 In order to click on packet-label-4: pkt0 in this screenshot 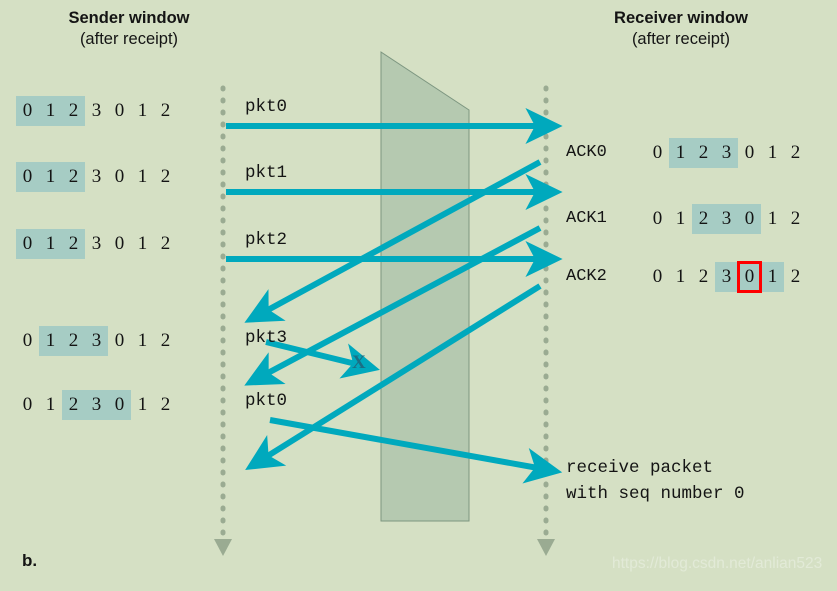, I will do `click(266, 401)`.